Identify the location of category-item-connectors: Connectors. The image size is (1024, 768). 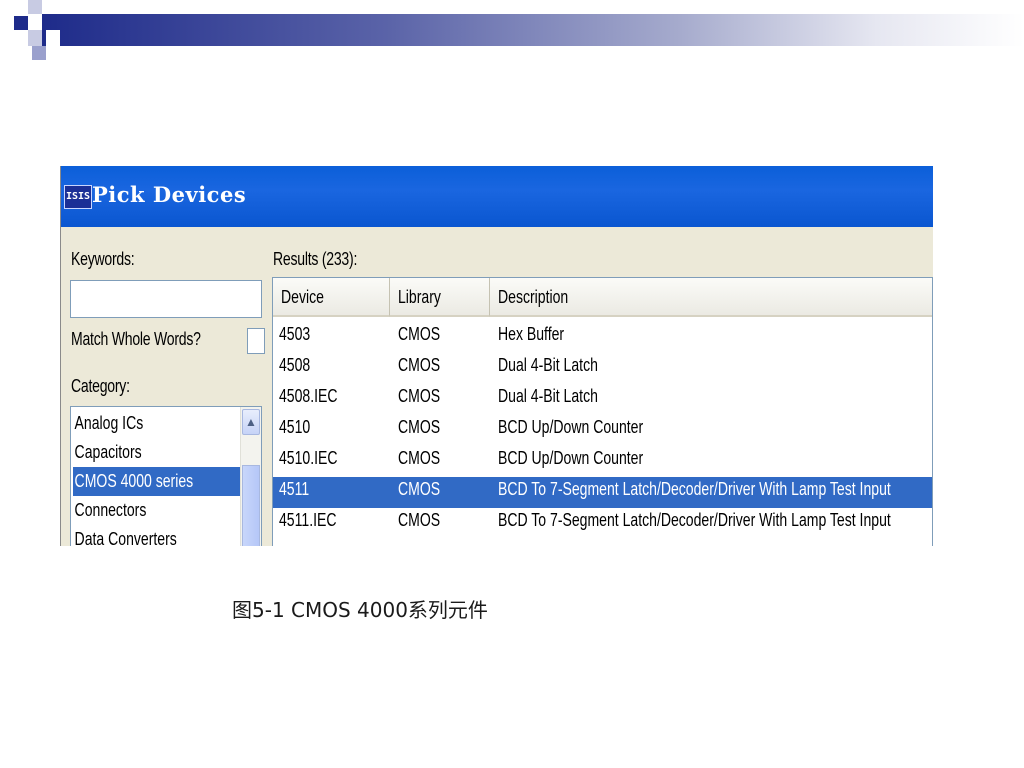
(157, 510).